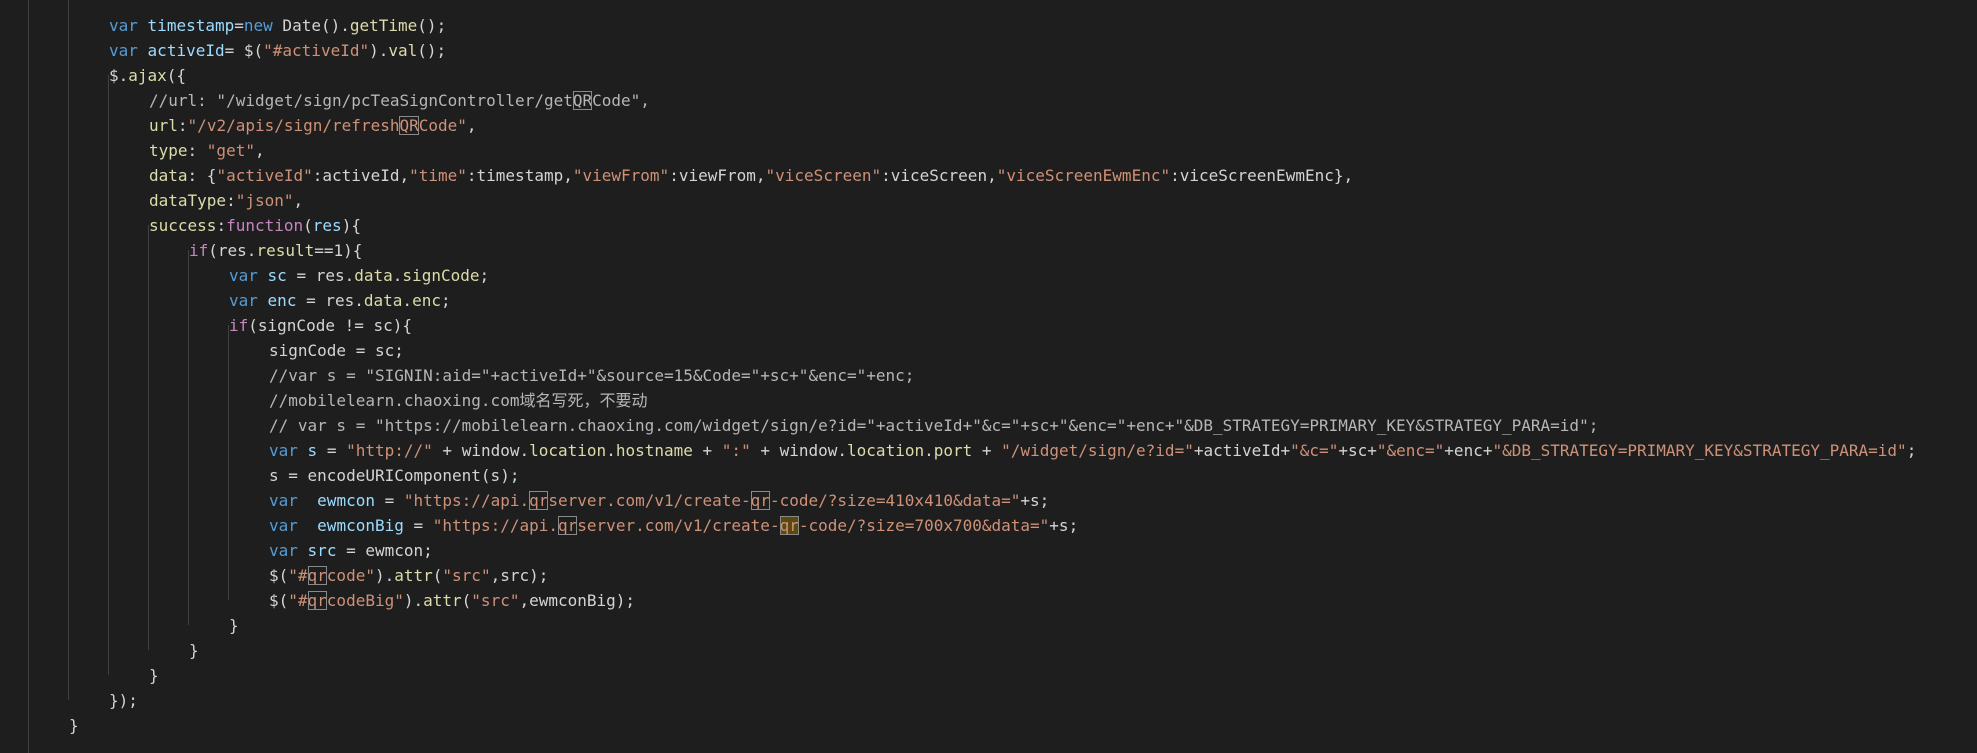 Image resolution: width=1977 pixels, height=753 pixels. Describe the element at coordinates (277, 275) in the screenshot. I see `code-token: sc` at that location.